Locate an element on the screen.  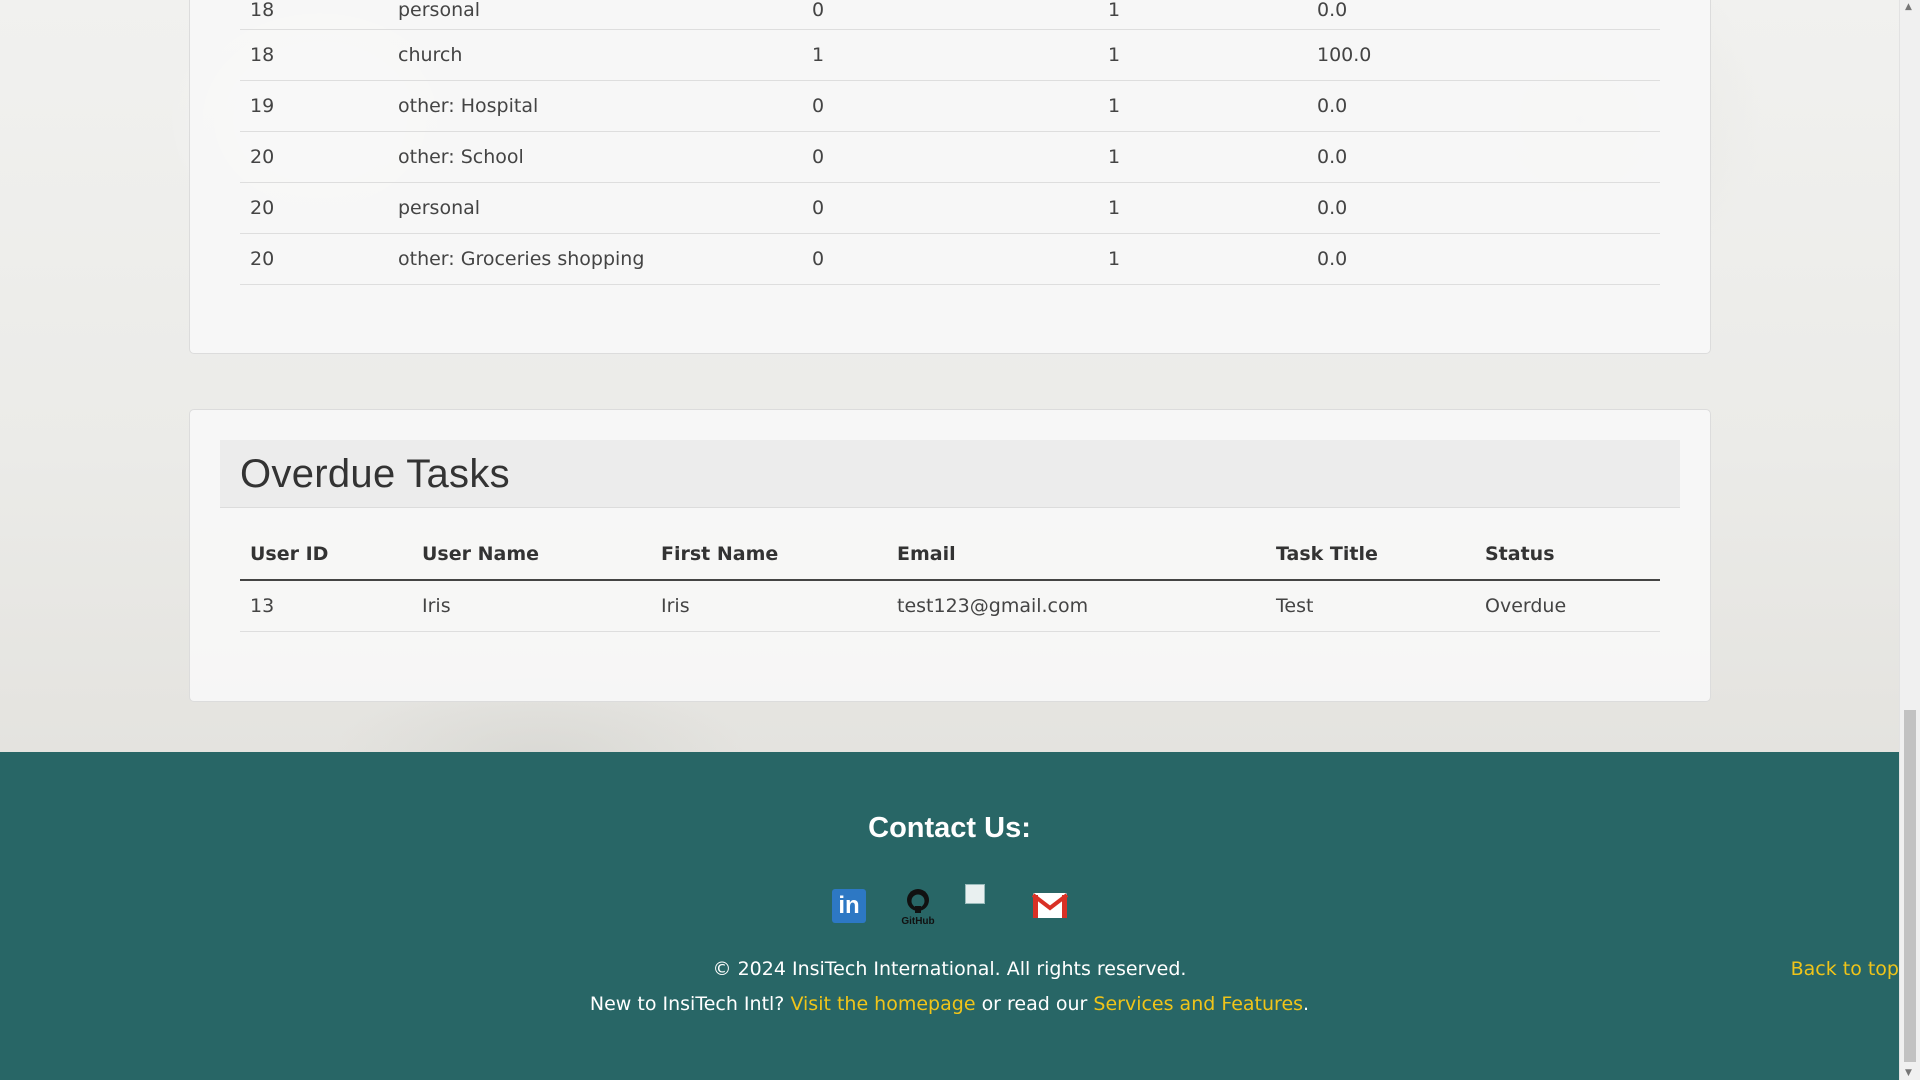
cell-completed: 1 is located at coordinates (818, 54).